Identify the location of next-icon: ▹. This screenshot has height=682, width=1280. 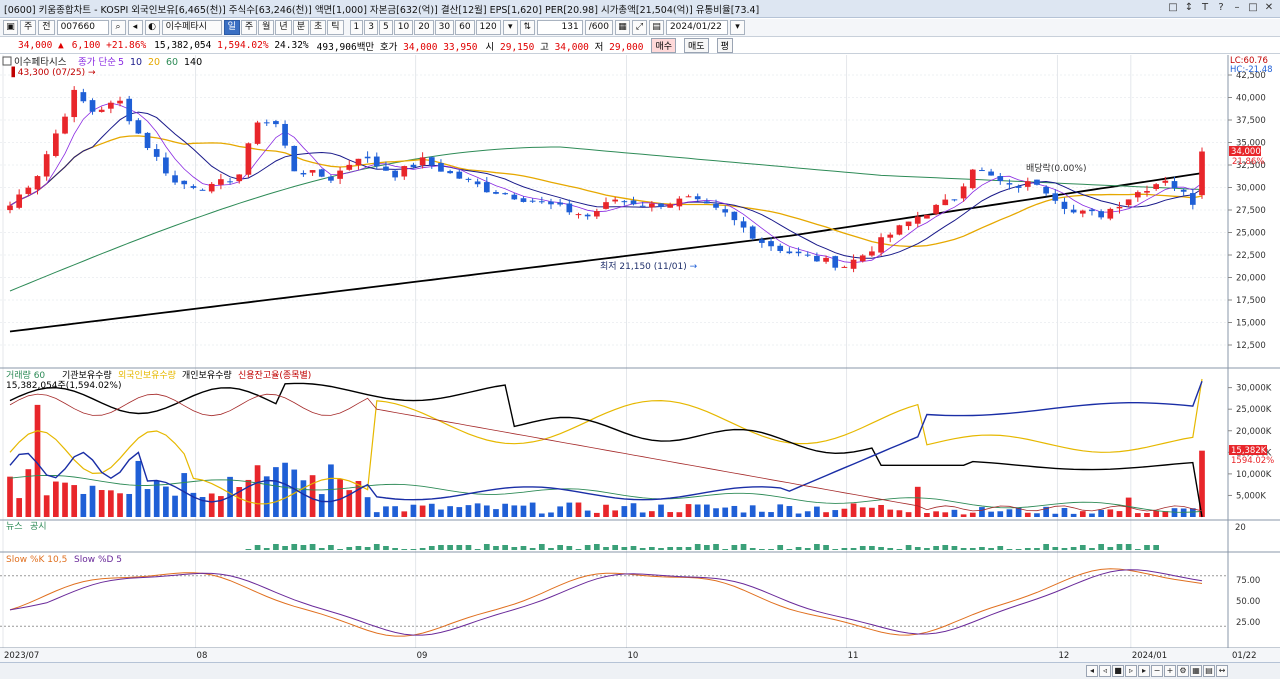
(1131, 671).